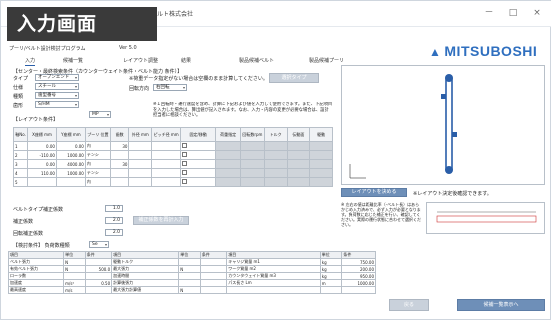  I want to click on cell-y: 4000.00, so click(70, 164).